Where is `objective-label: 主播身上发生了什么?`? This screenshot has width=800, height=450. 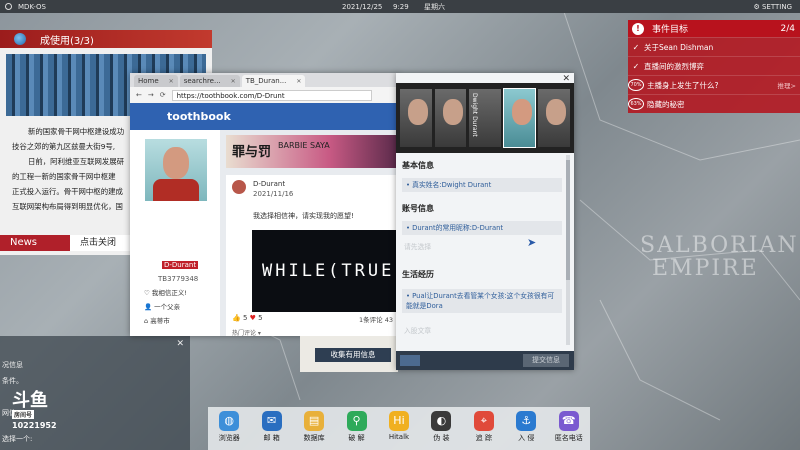 objective-label: 主播身上发生了什么? is located at coordinates (683, 85).